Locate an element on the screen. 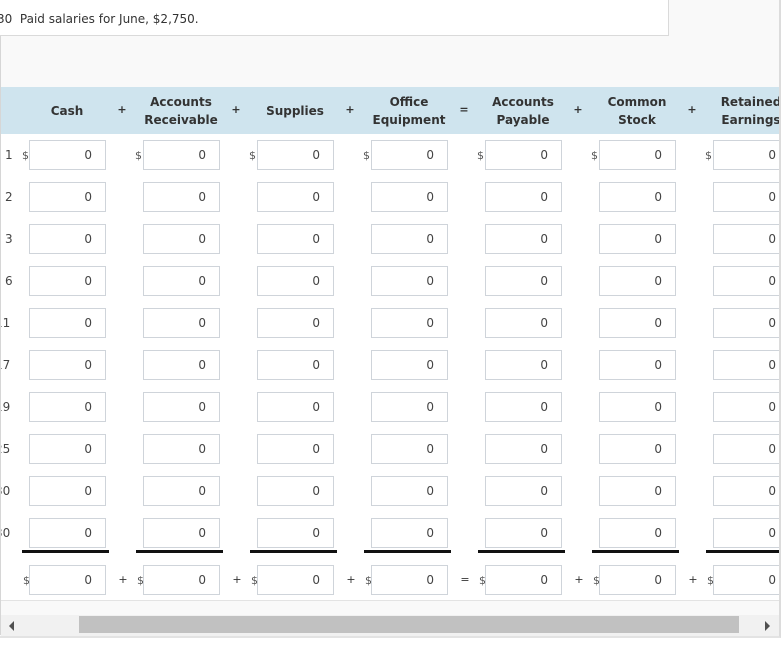 This screenshot has height=651, width=783. row-date-label: 6 is located at coordinates (9, 281).